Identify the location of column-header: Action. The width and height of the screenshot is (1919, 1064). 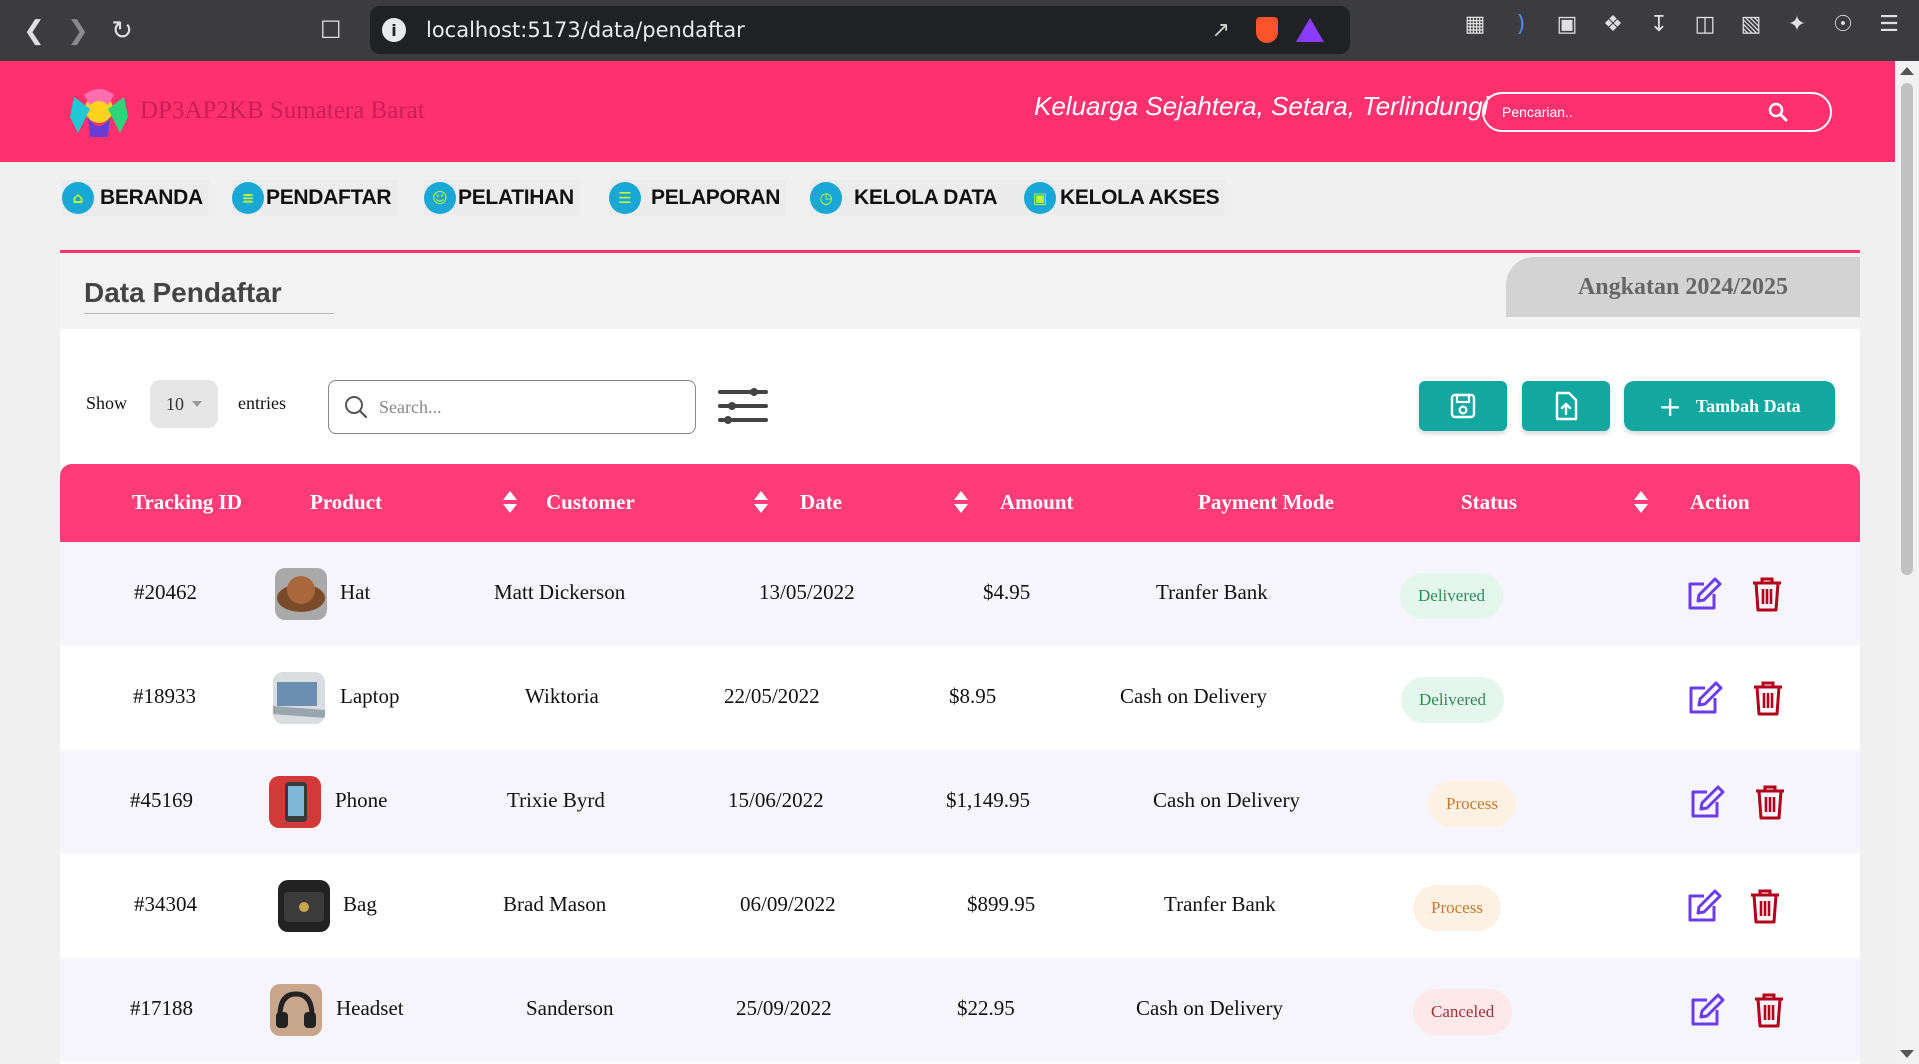
(1720, 502).